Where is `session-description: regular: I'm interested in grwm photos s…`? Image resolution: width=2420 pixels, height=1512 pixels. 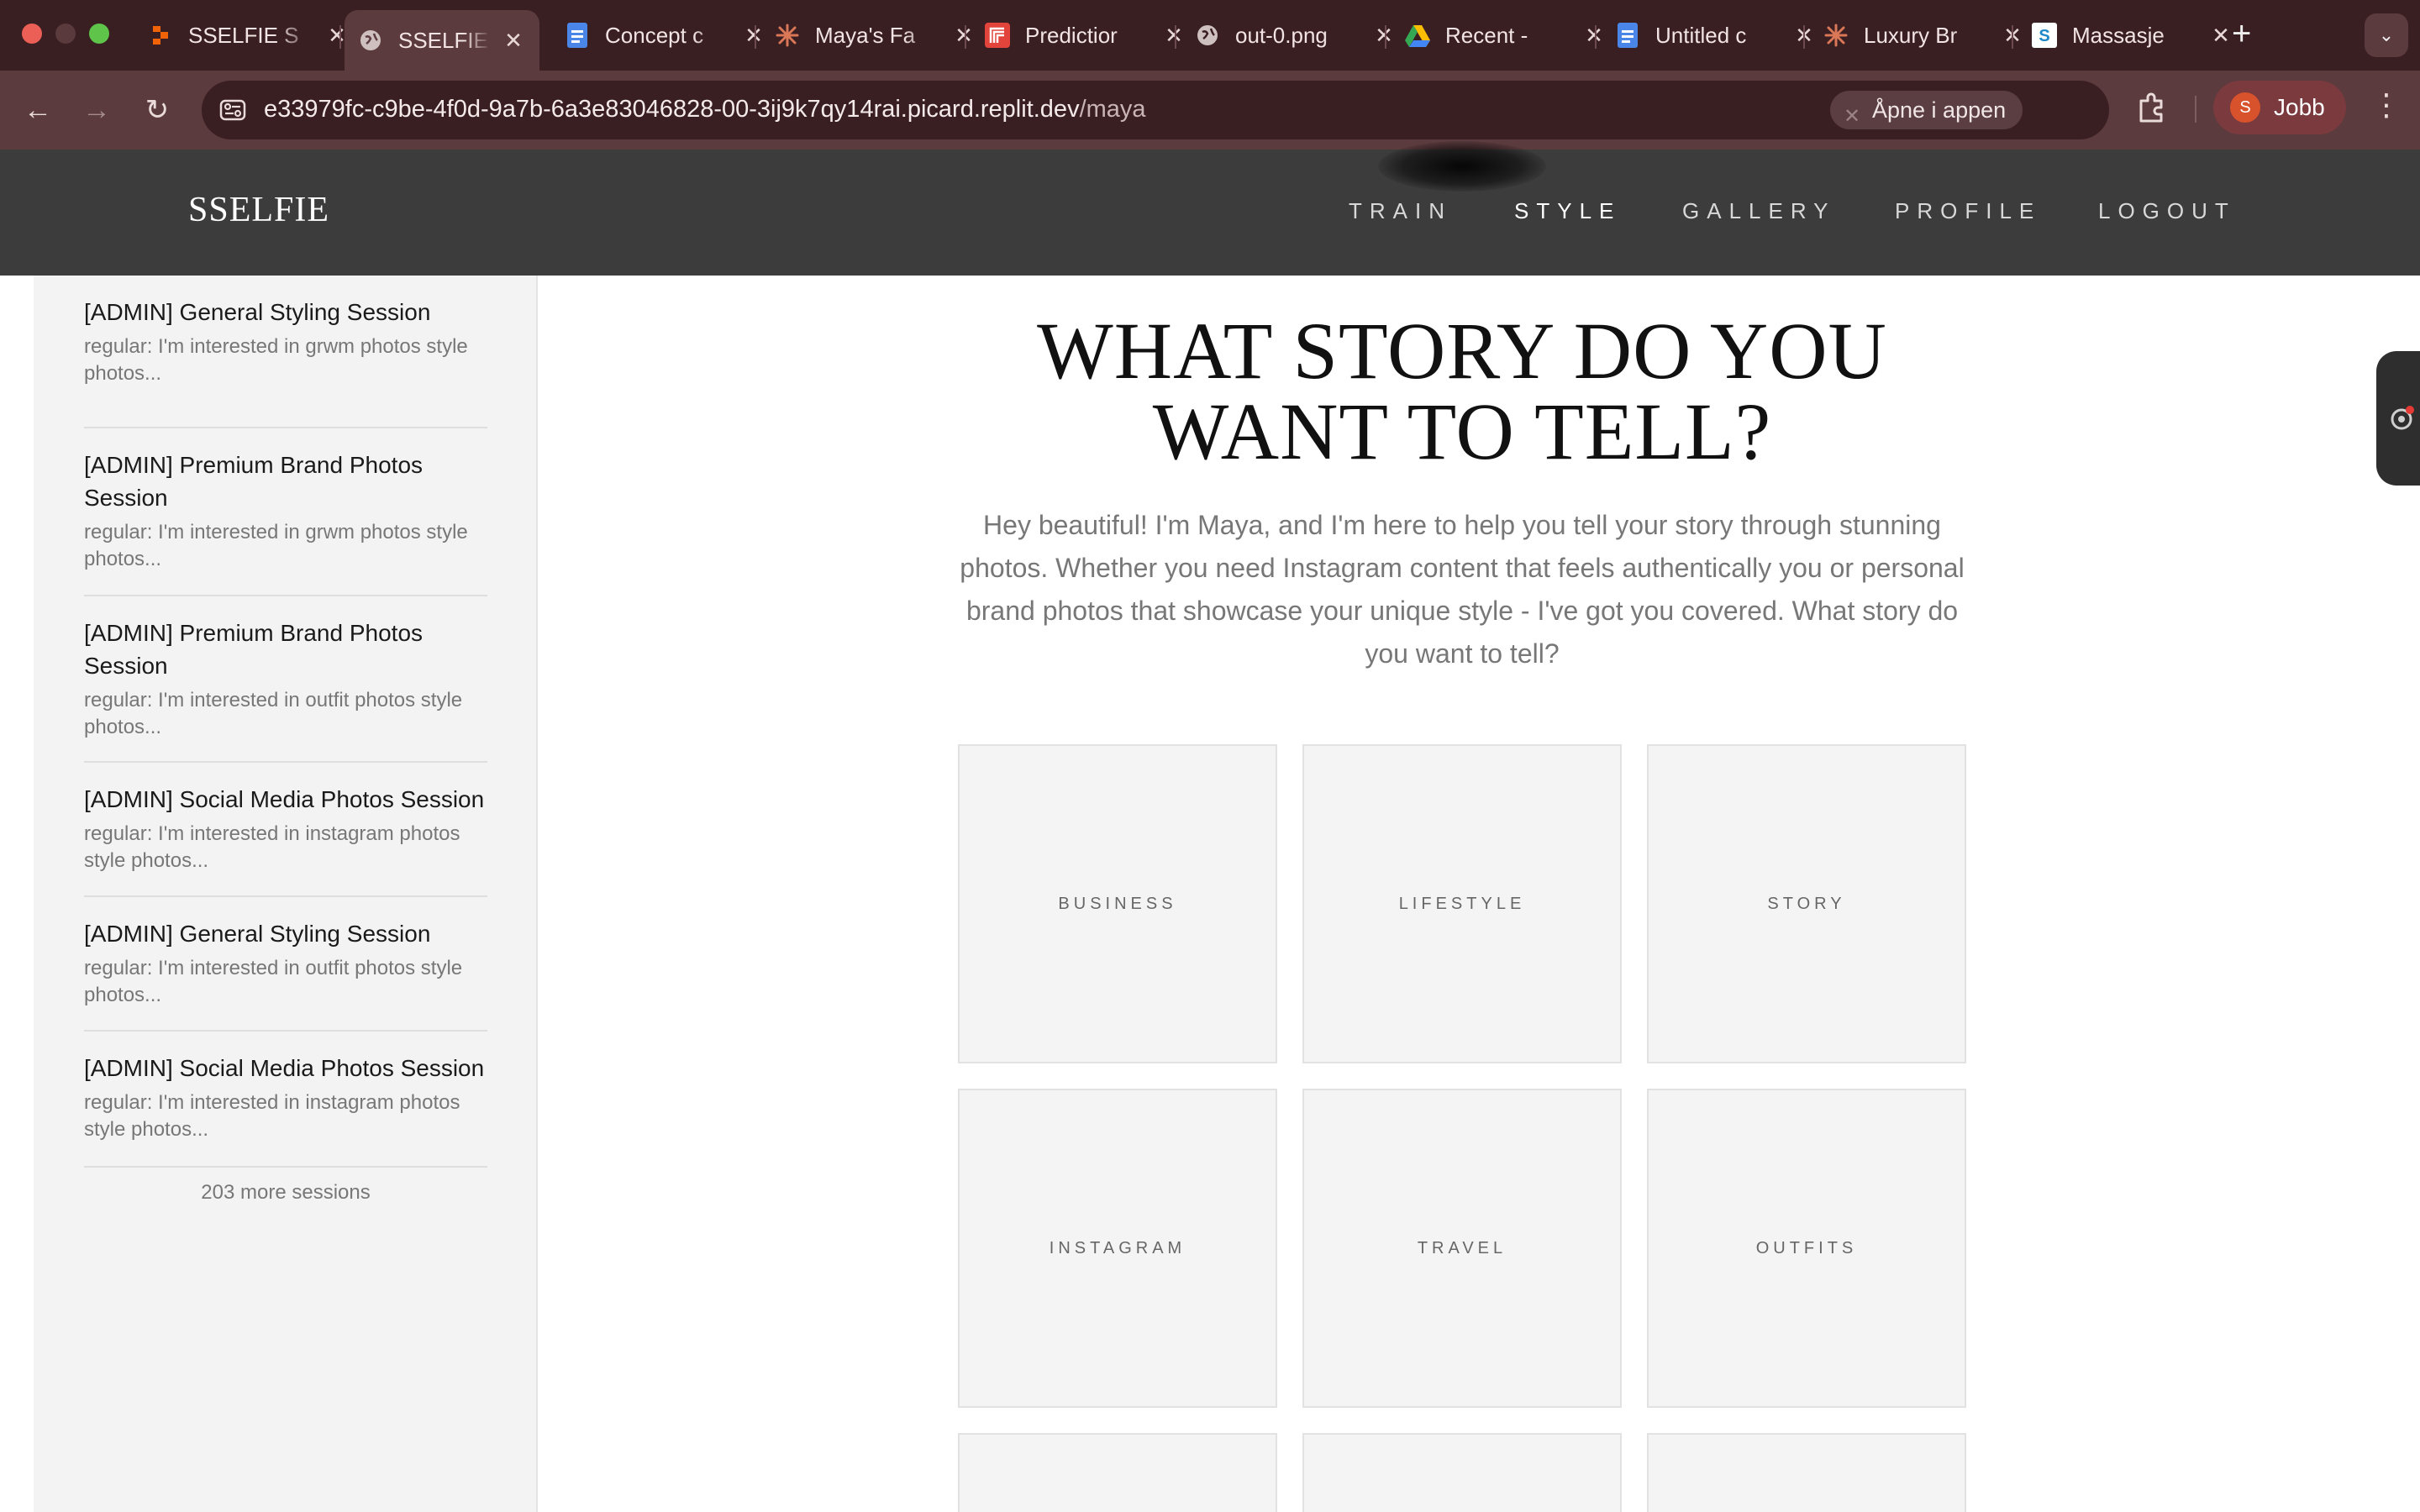 session-description: regular: I'm interested in grwm photos s… is located at coordinates (276, 545).